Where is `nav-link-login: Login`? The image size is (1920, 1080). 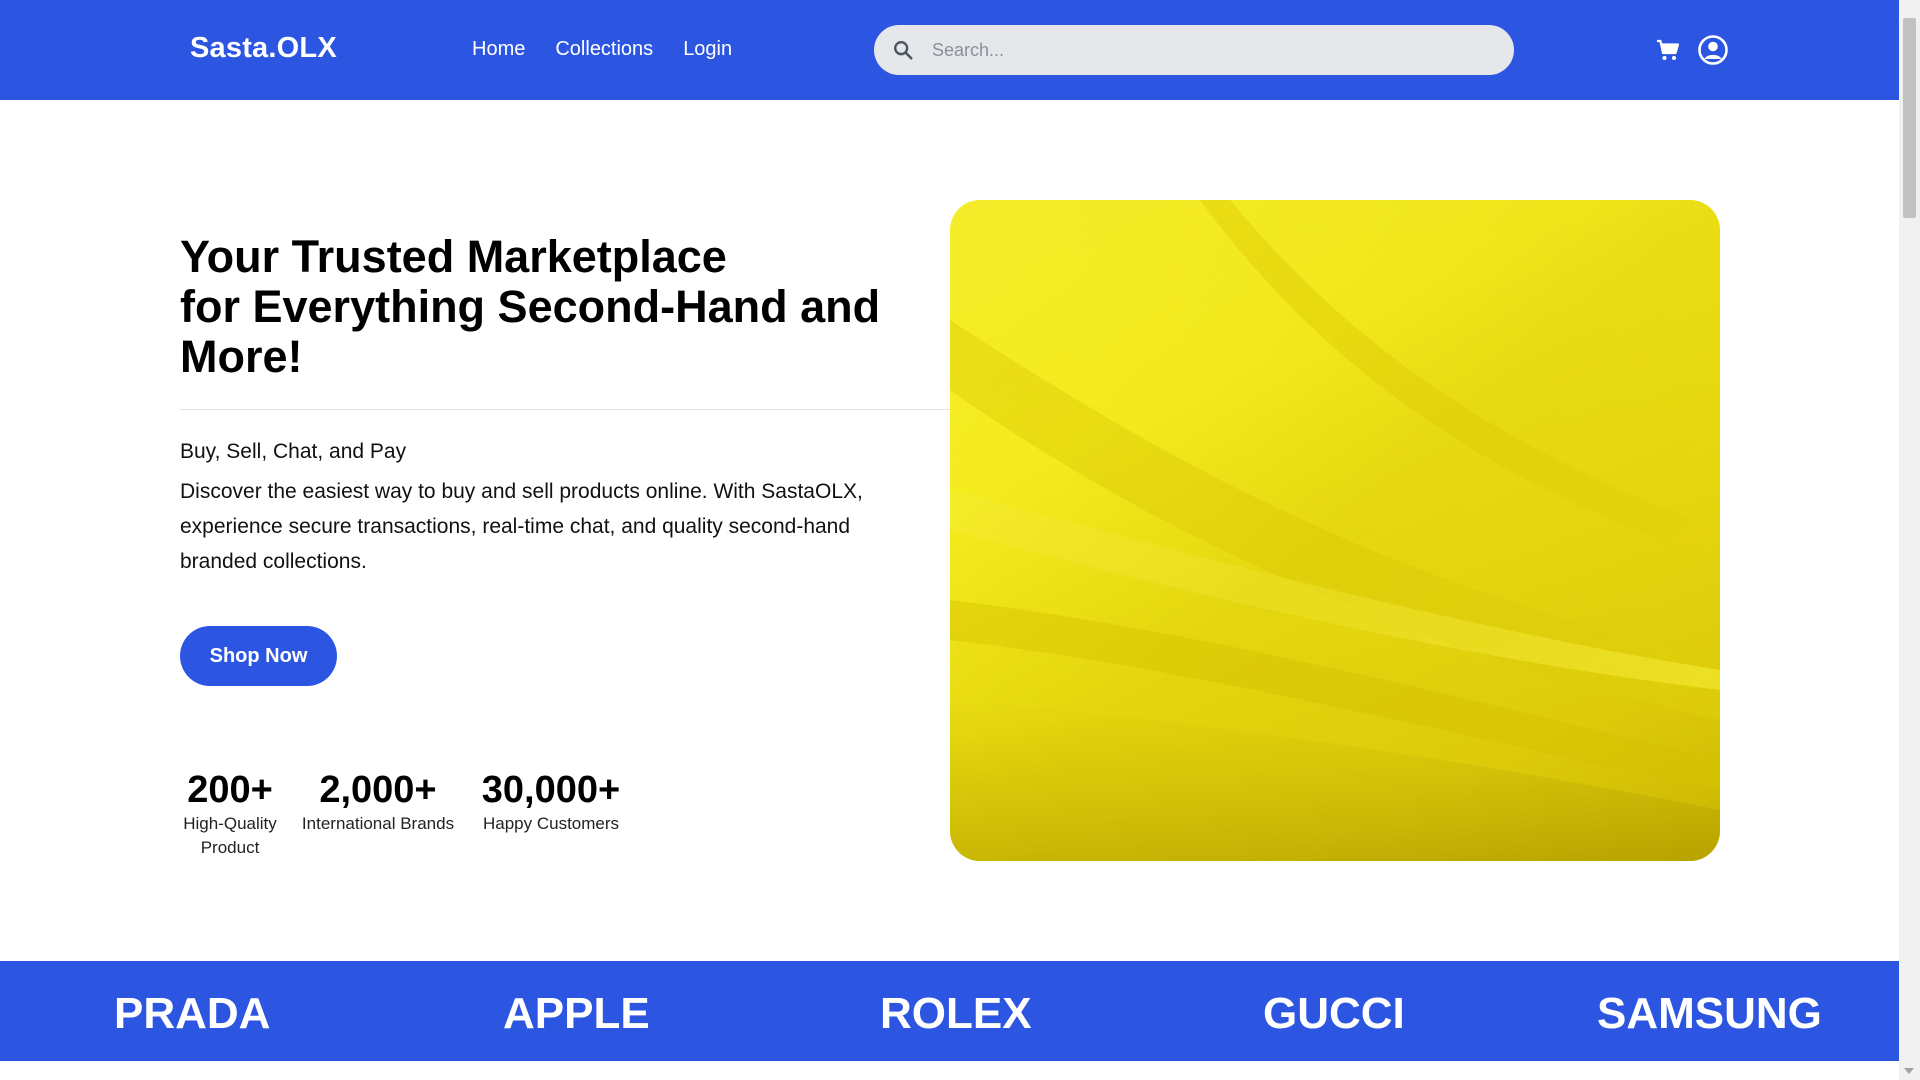 nav-link-login: Login is located at coordinates (707, 49).